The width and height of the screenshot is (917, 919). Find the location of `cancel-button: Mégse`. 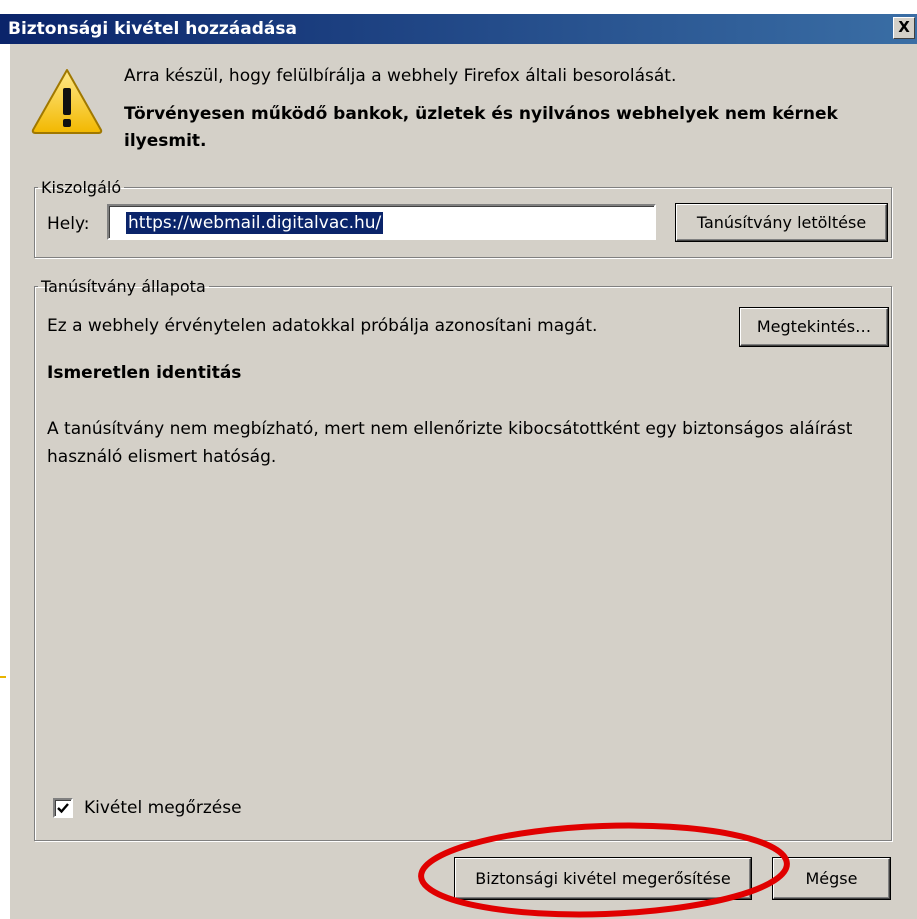

cancel-button: Mégse is located at coordinates (831, 878).